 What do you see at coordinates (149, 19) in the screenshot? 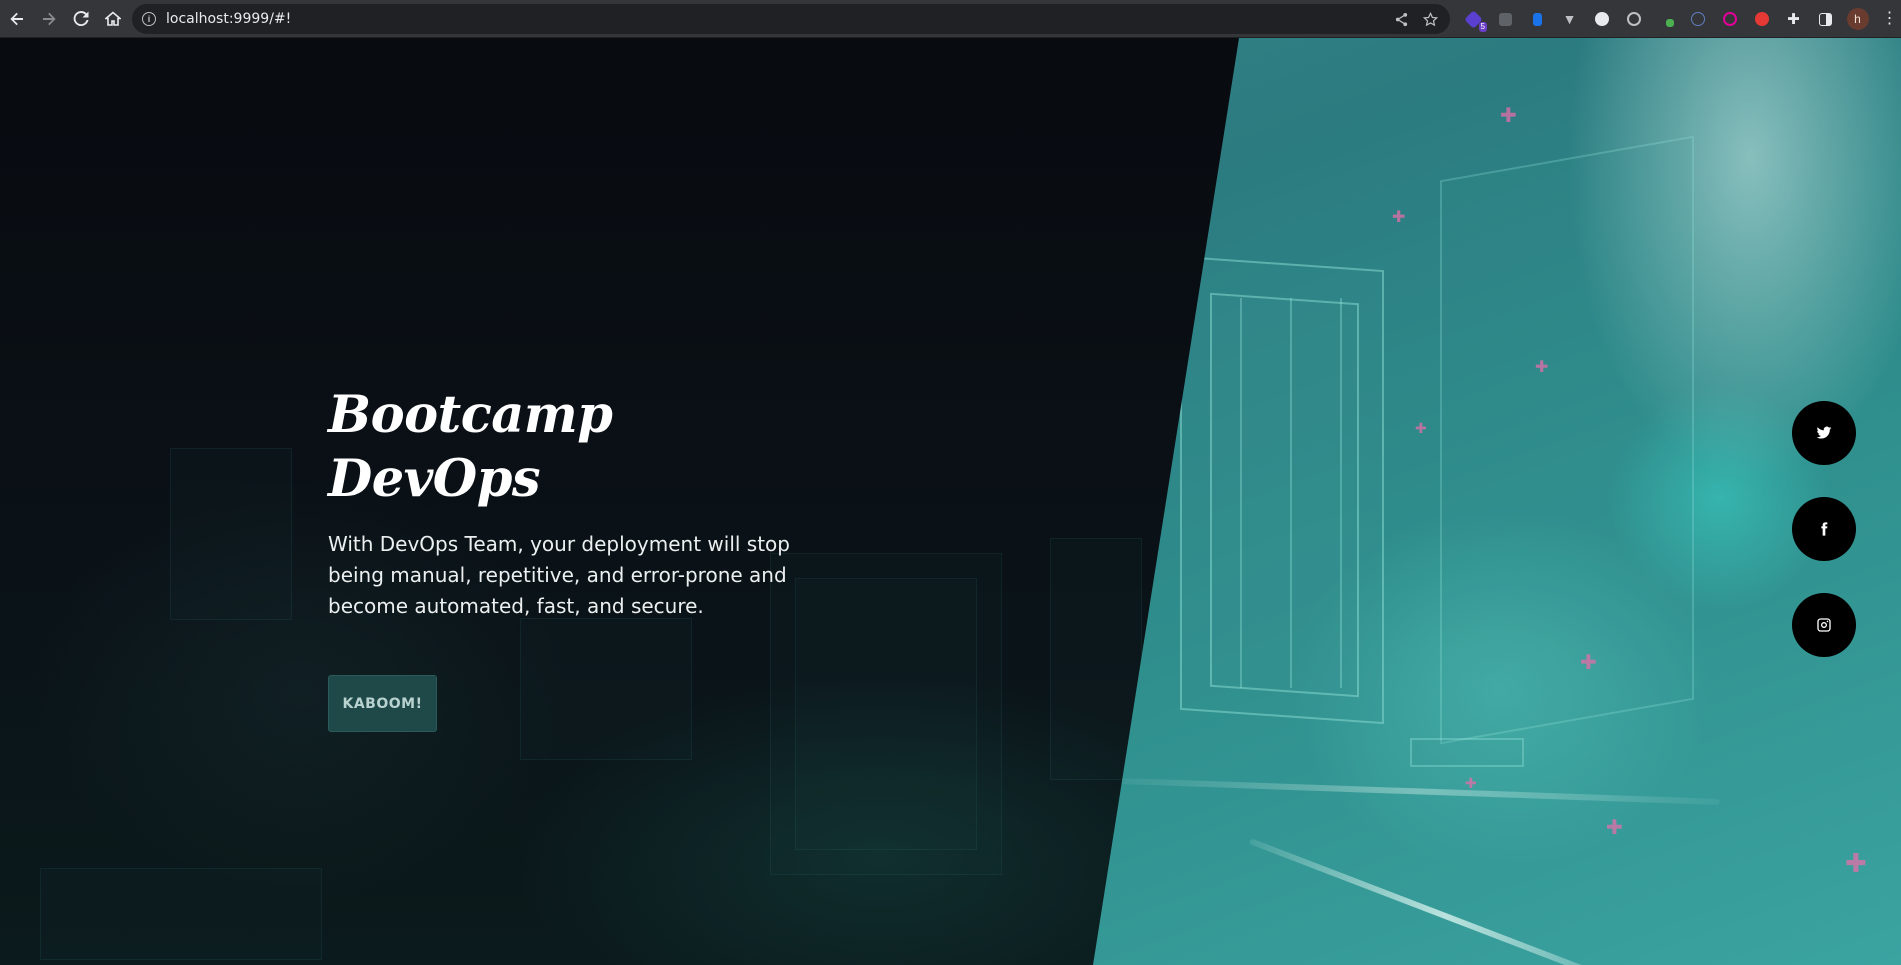
I see `site-info-icon: i` at bounding box center [149, 19].